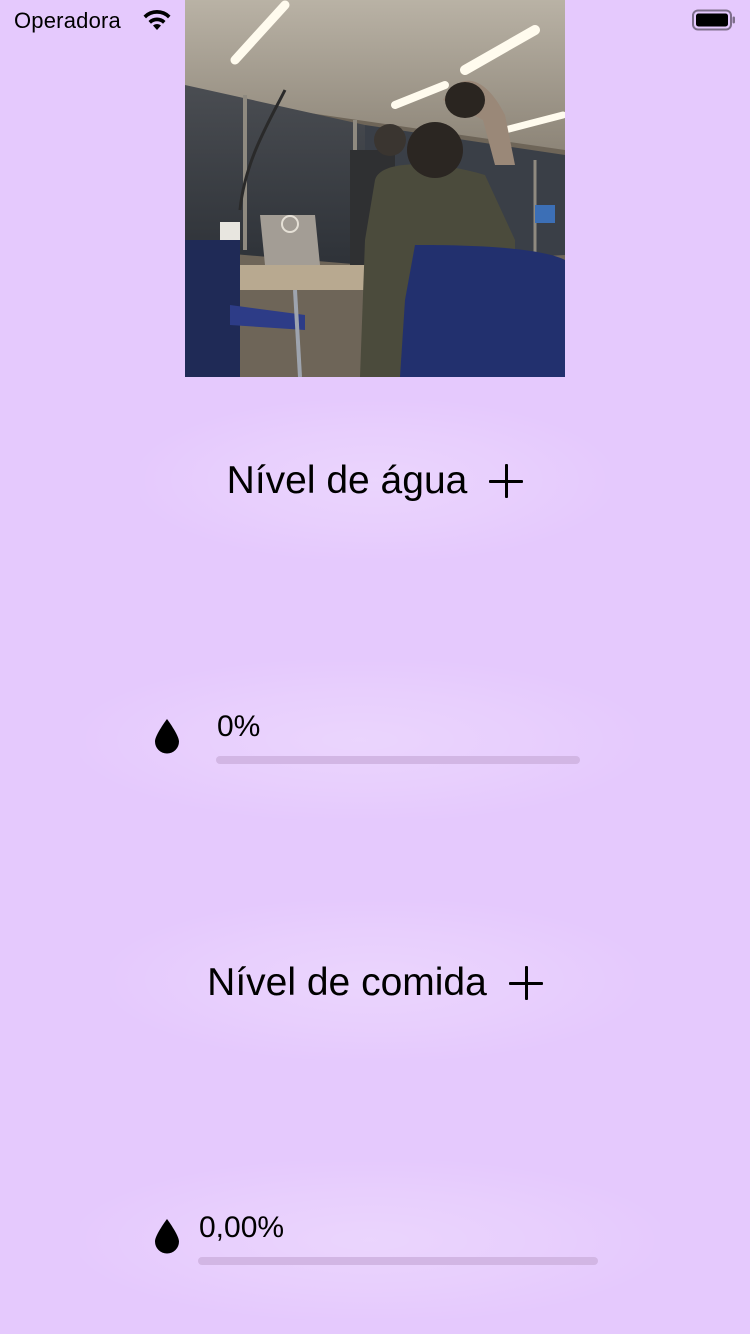  I want to click on add-food-button: Nível de comida, so click(375, 983).